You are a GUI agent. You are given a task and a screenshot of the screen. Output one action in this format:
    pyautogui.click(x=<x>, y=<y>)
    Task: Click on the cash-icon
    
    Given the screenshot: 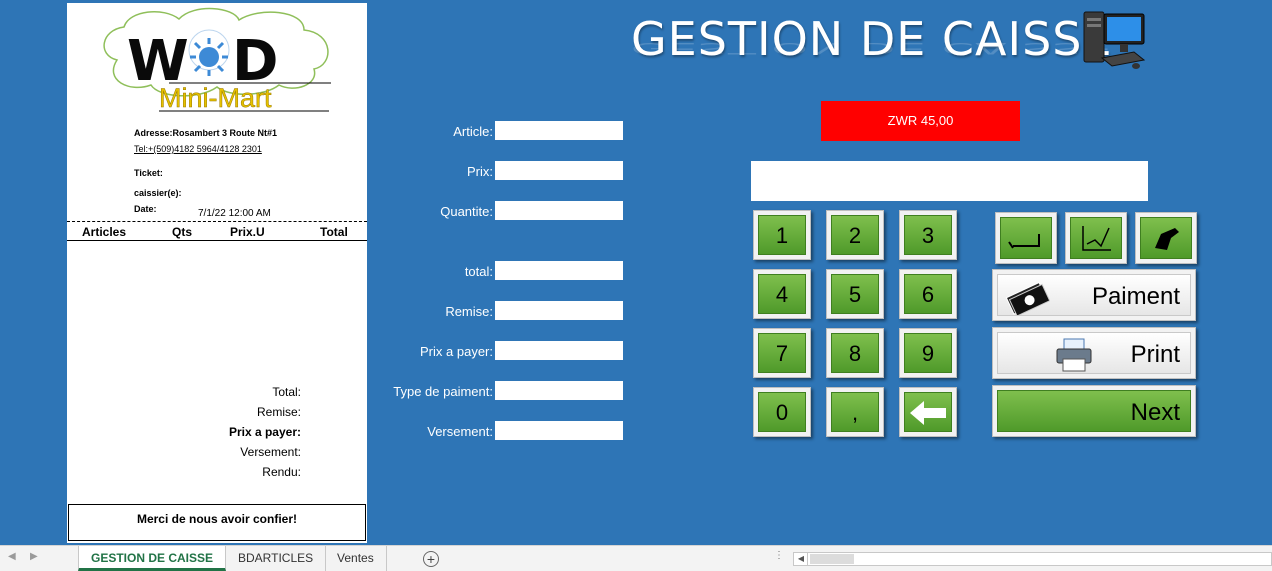 What is the action you would take?
    pyautogui.click(x=1027, y=298)
    